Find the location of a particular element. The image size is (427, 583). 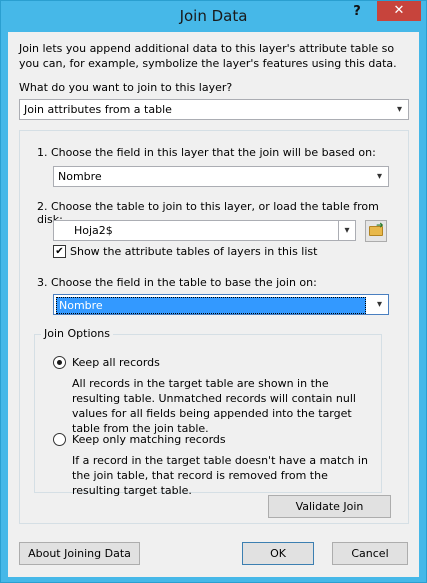

help-button: ? is located at coordinates (357, 14).